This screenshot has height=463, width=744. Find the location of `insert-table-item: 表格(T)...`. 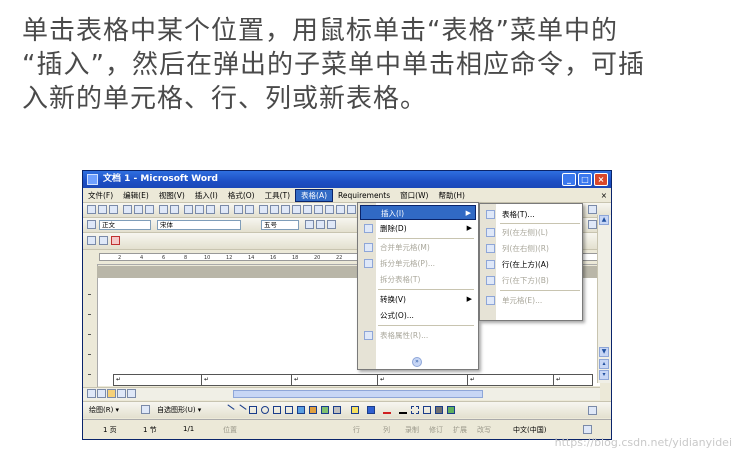

insert-table-item: 表格(T)... is located at coordinates (531, 214).